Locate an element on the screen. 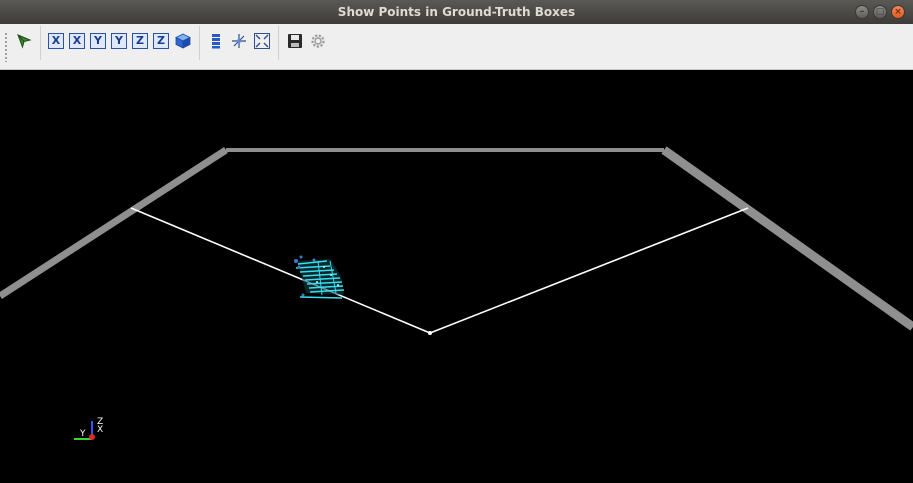  save-icon is located at coordinates (295, 41).